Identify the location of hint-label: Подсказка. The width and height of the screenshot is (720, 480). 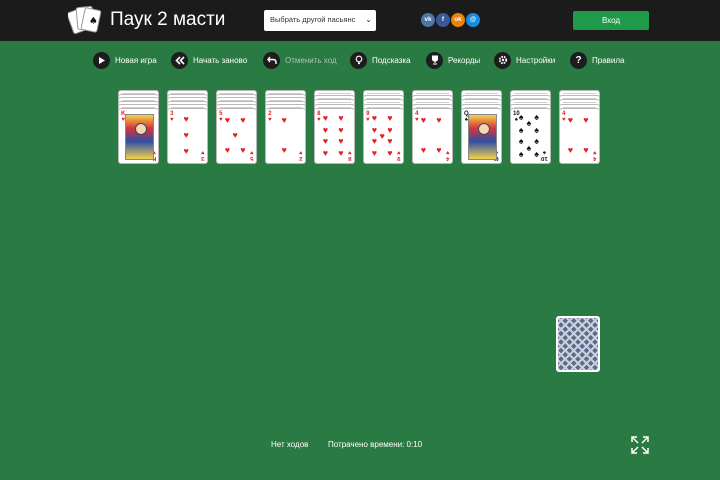
(391, 60).